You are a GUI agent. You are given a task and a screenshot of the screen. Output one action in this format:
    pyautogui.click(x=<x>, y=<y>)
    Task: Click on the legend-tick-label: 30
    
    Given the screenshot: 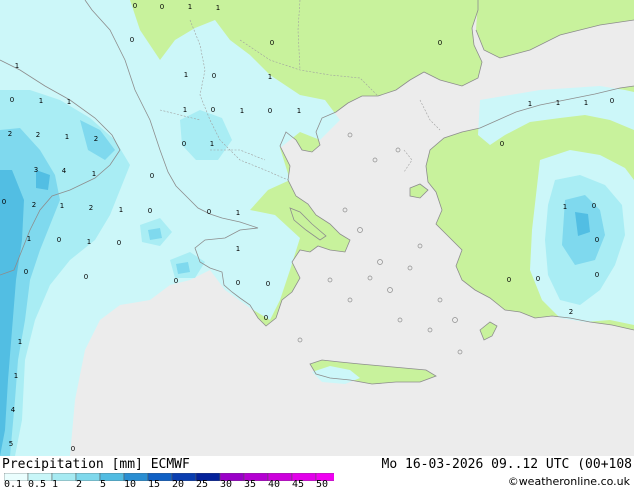 What is the action you would take?
    pyautogui.click(x=226, y=484)
    